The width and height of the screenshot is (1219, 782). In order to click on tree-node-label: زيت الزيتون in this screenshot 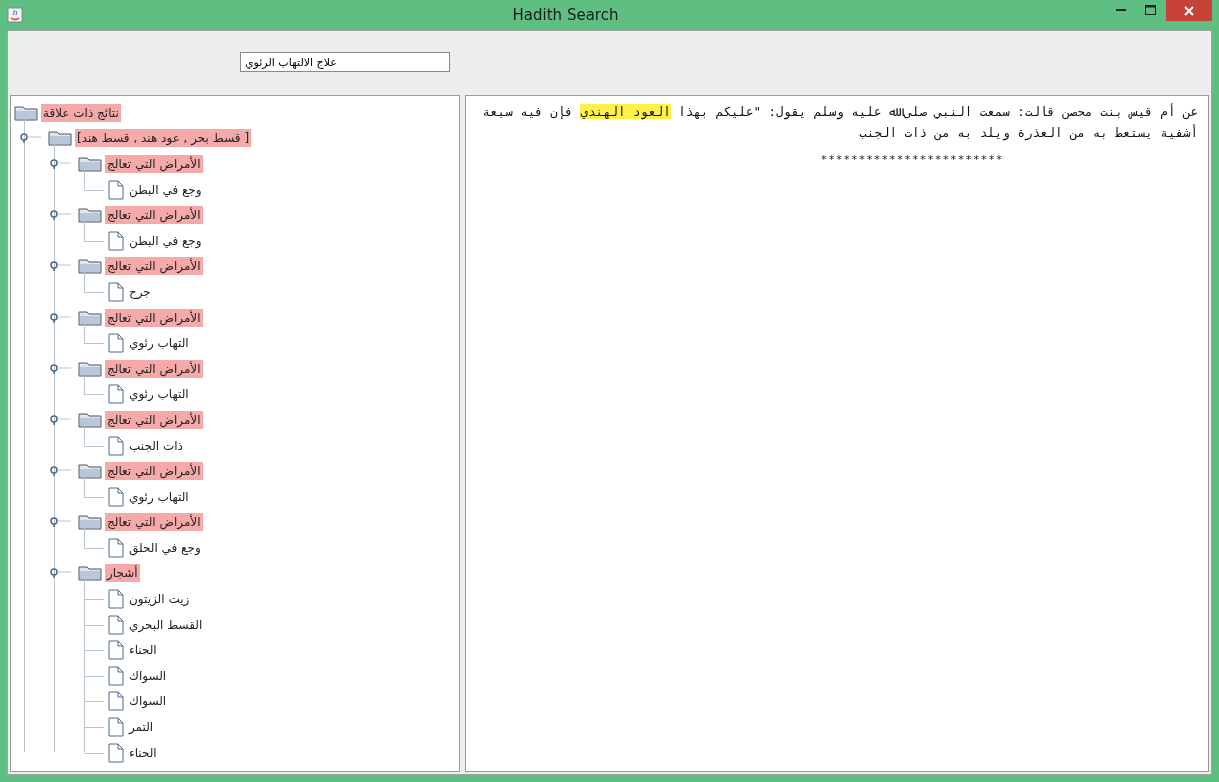, I will do `click(159, 599)`.